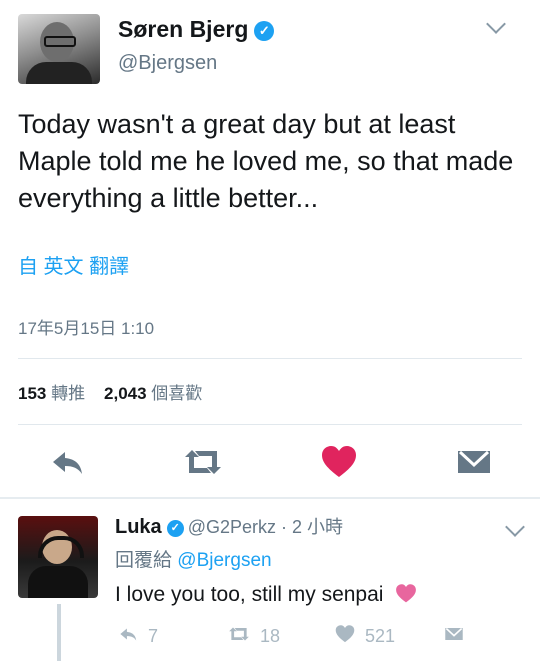 This screenshot has width=540, height=661. Describe the element at coordinates (380, 636) in the screenshot. I see `reply-like-count: 521` at that location.